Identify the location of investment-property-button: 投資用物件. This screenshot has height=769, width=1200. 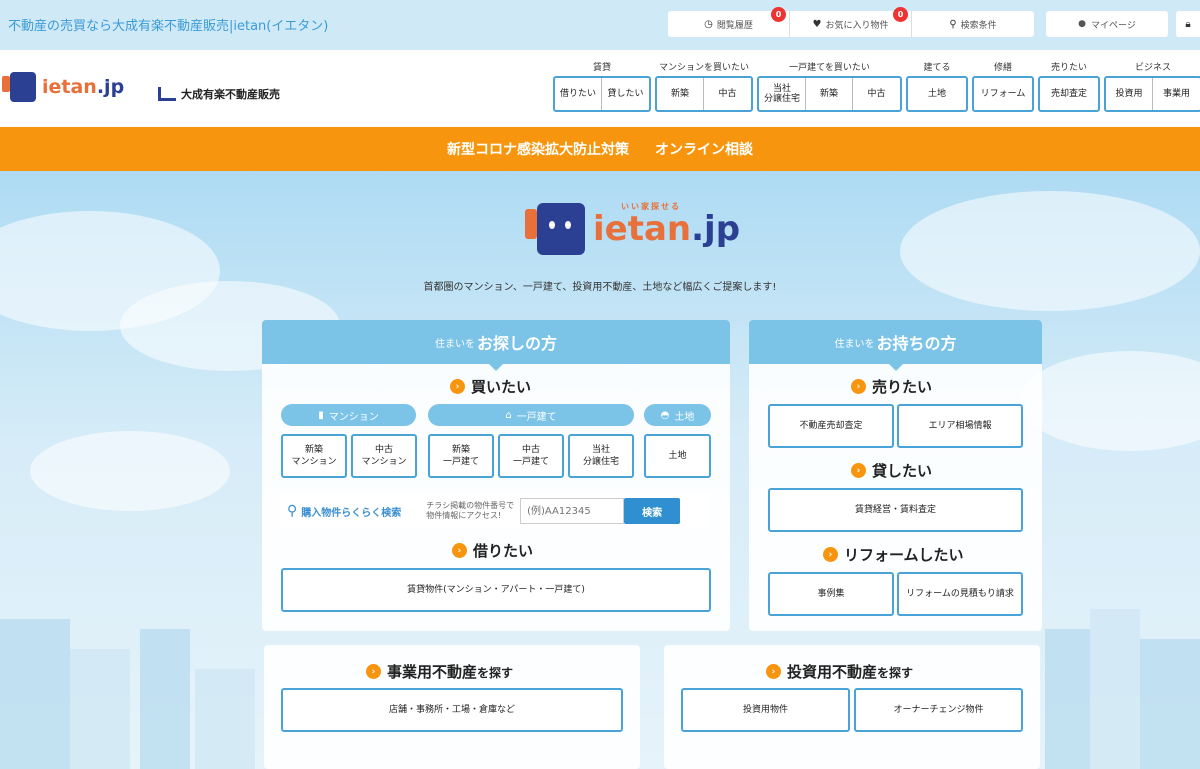
(765, 710).